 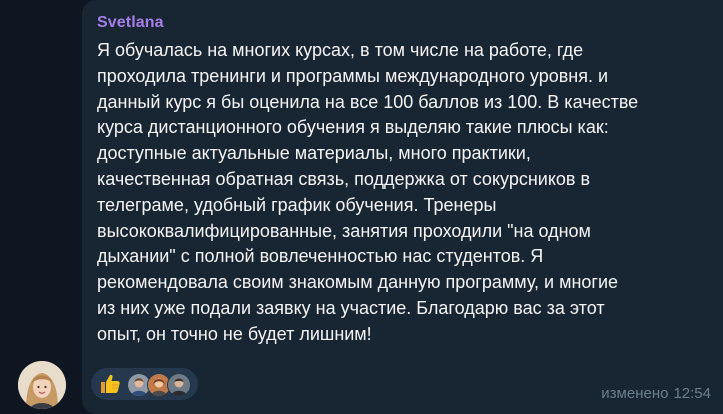 What do you see at coordinates (42, 385) in the screenshot?
I see `sender-avatar` at bounding box center [42, 385].